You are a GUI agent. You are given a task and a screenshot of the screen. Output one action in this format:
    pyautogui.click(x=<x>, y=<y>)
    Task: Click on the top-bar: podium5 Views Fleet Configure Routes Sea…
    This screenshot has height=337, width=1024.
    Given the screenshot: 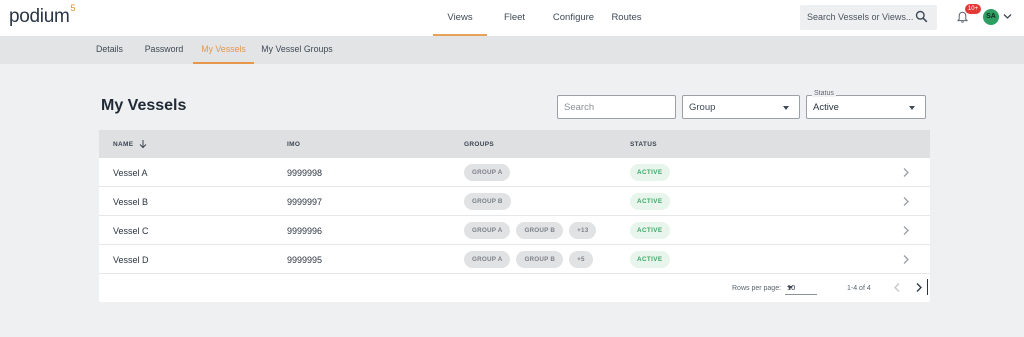 What is the action you would take?
    pyautogui.click(x=512, y=18)
    